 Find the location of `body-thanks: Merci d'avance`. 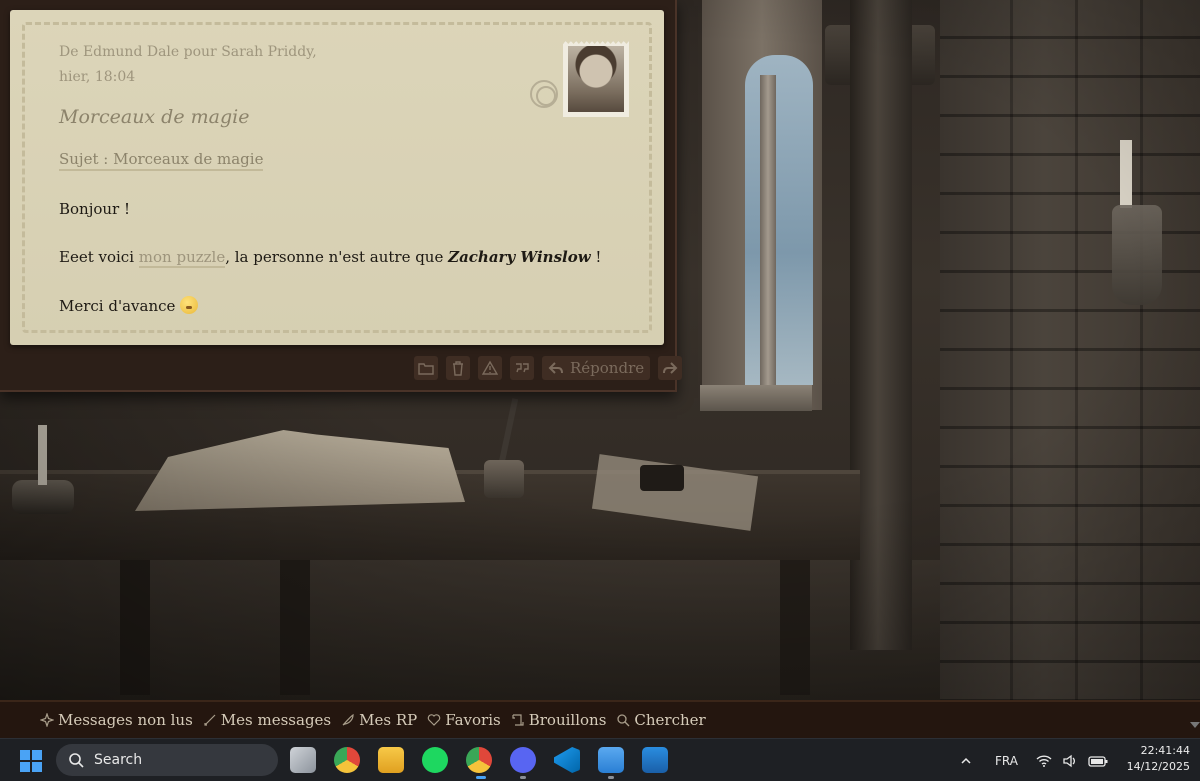

body-thanks: Merci d'avance is located at coordinates (129, 305).